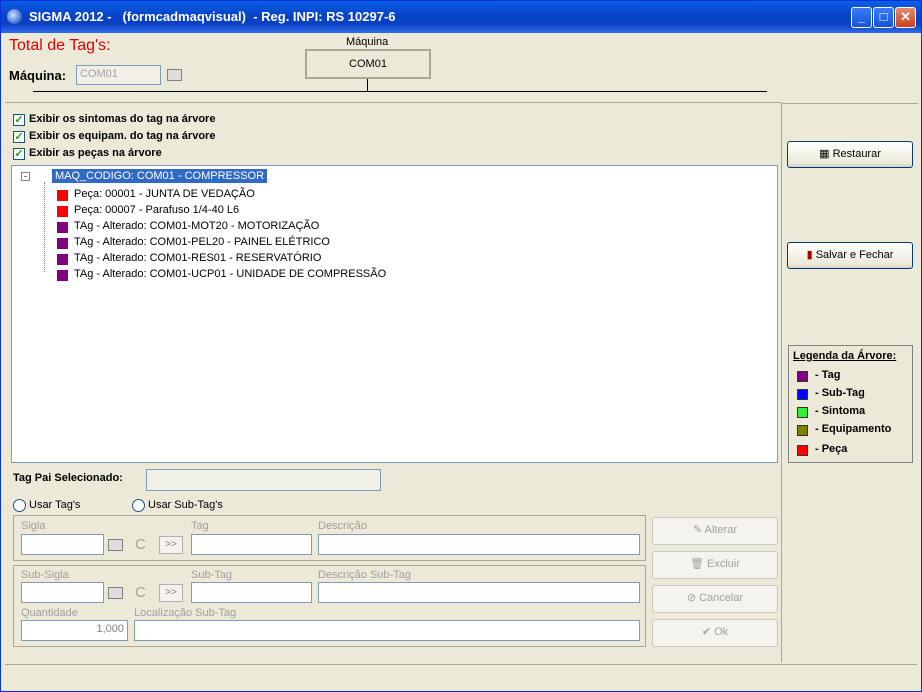 This screenshot has height=692, width=922. What do you see at coordinates (156, 210) in the screenshot?
I see `tree-node: Peça: 00007 - Parafuso 1/4-40 L6` at bounding box center [156, 210].